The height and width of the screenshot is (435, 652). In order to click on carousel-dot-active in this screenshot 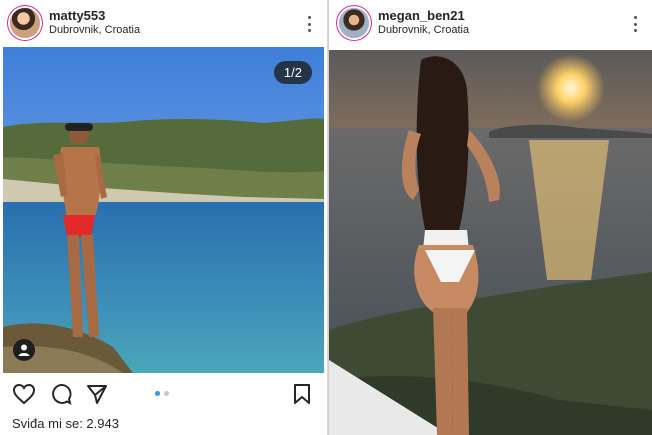, I will do `click(157, 393)`.